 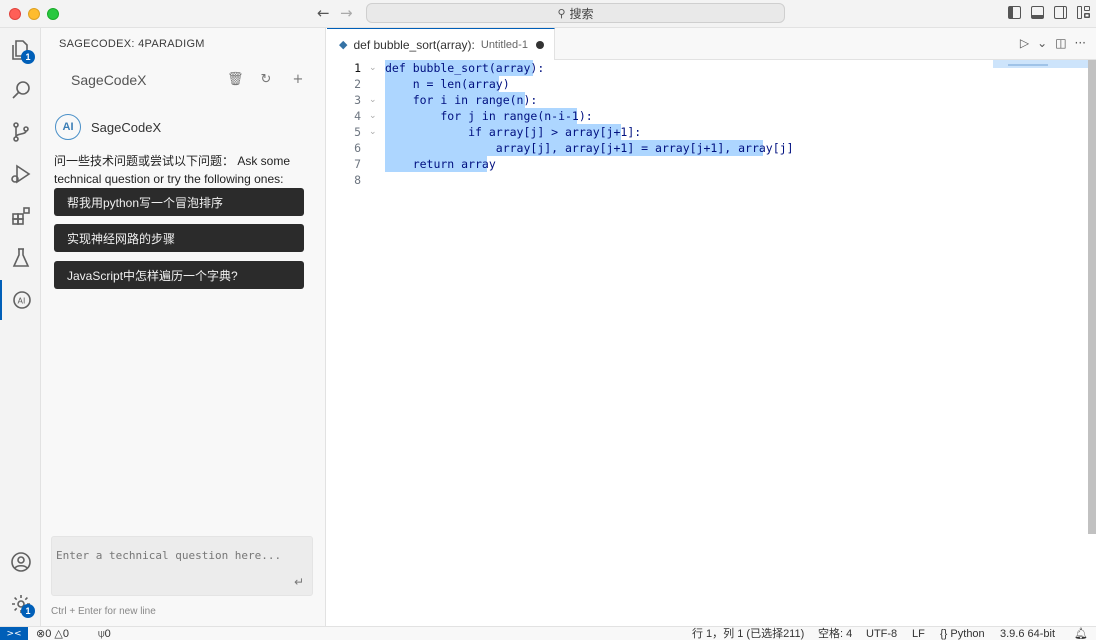 I want to click on code-line: 2 n = len(array), so click(x=707, y=84).